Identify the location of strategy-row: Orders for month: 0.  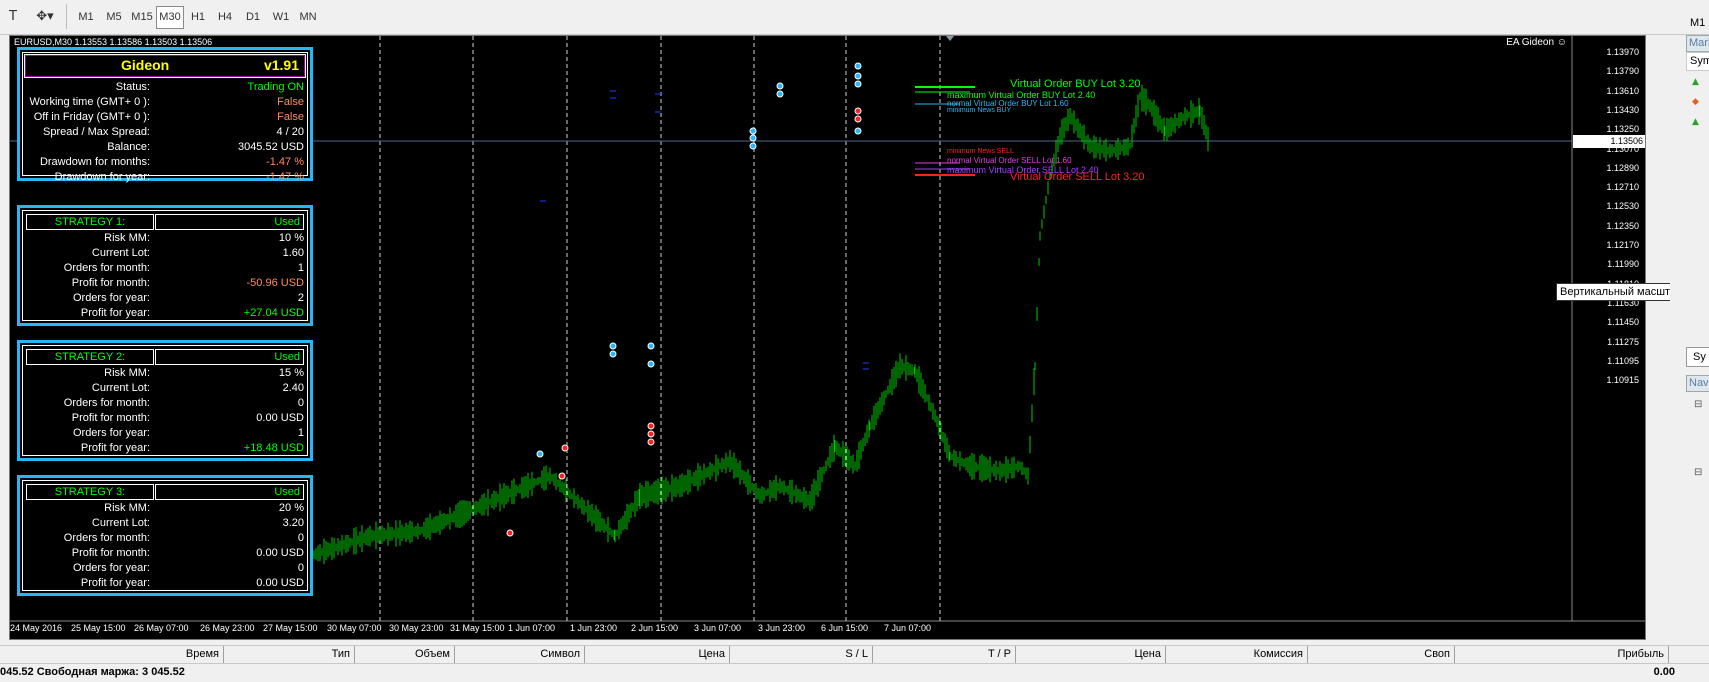
(165, 539).